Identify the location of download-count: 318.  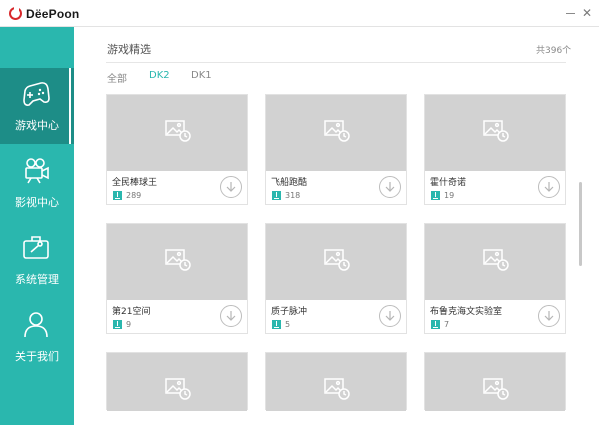
(293, 195).